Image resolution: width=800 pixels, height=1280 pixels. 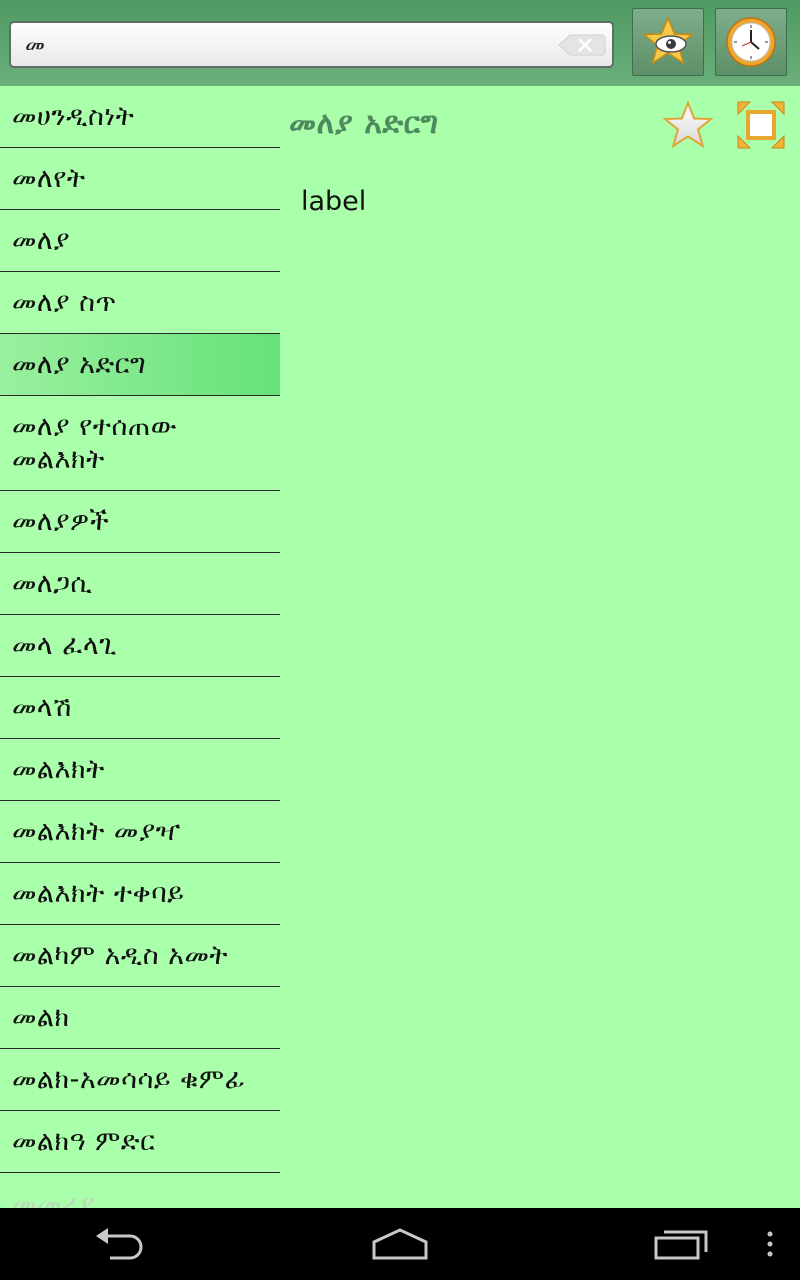 What do you see at coordinates (140, 522) in the screenshot?
I see `list-item: መለያዎች` at bounding box center [140, 522].